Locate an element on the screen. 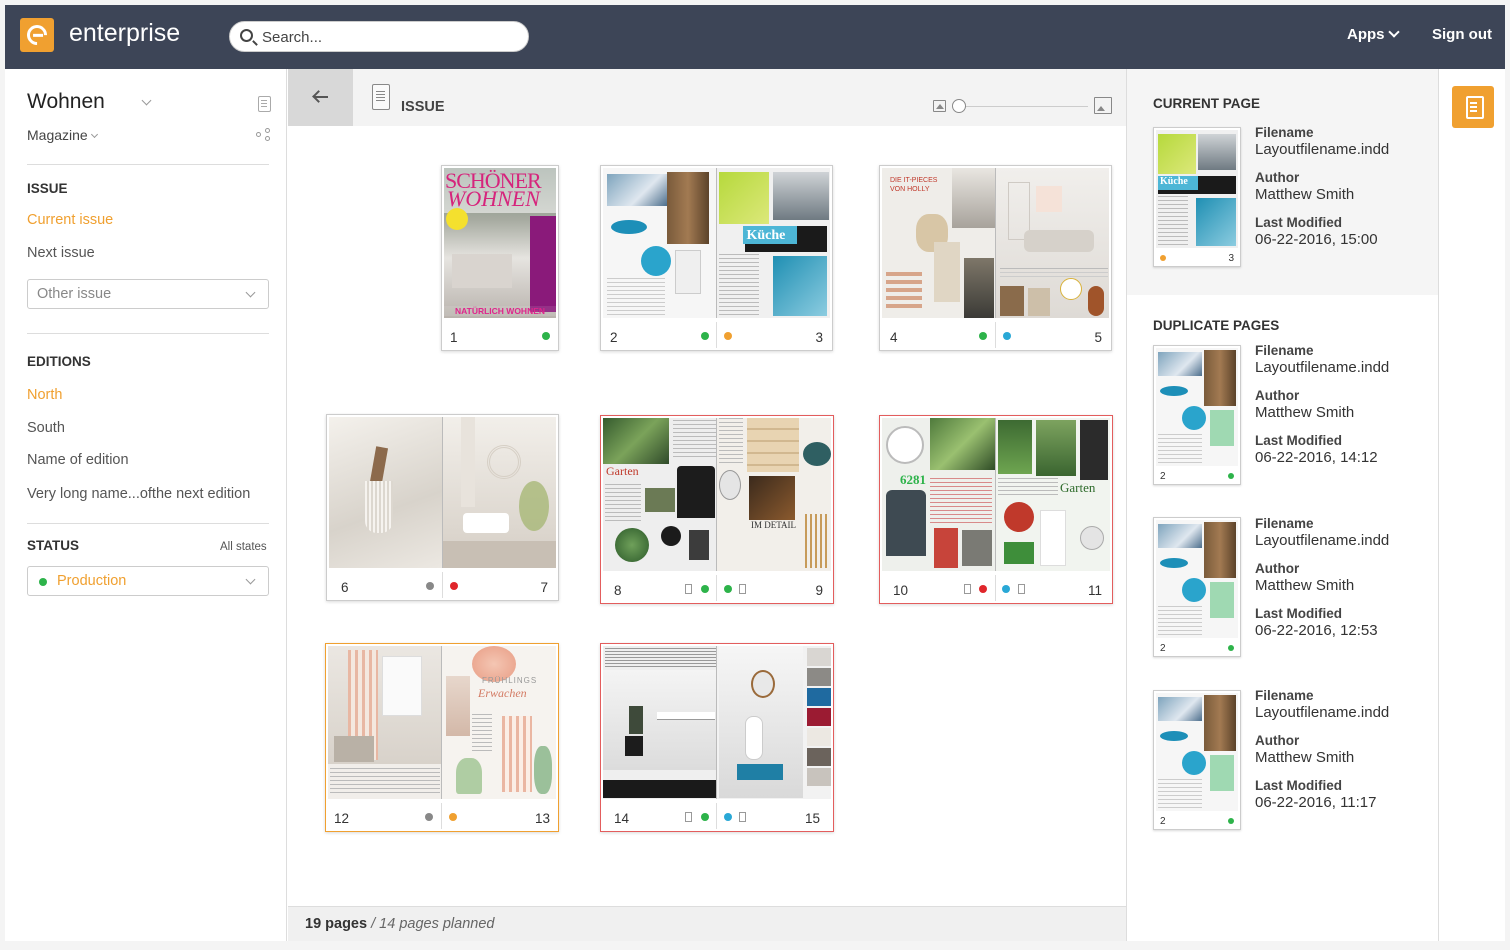  filename-label: Filename is located at coordinates (1284, 523).